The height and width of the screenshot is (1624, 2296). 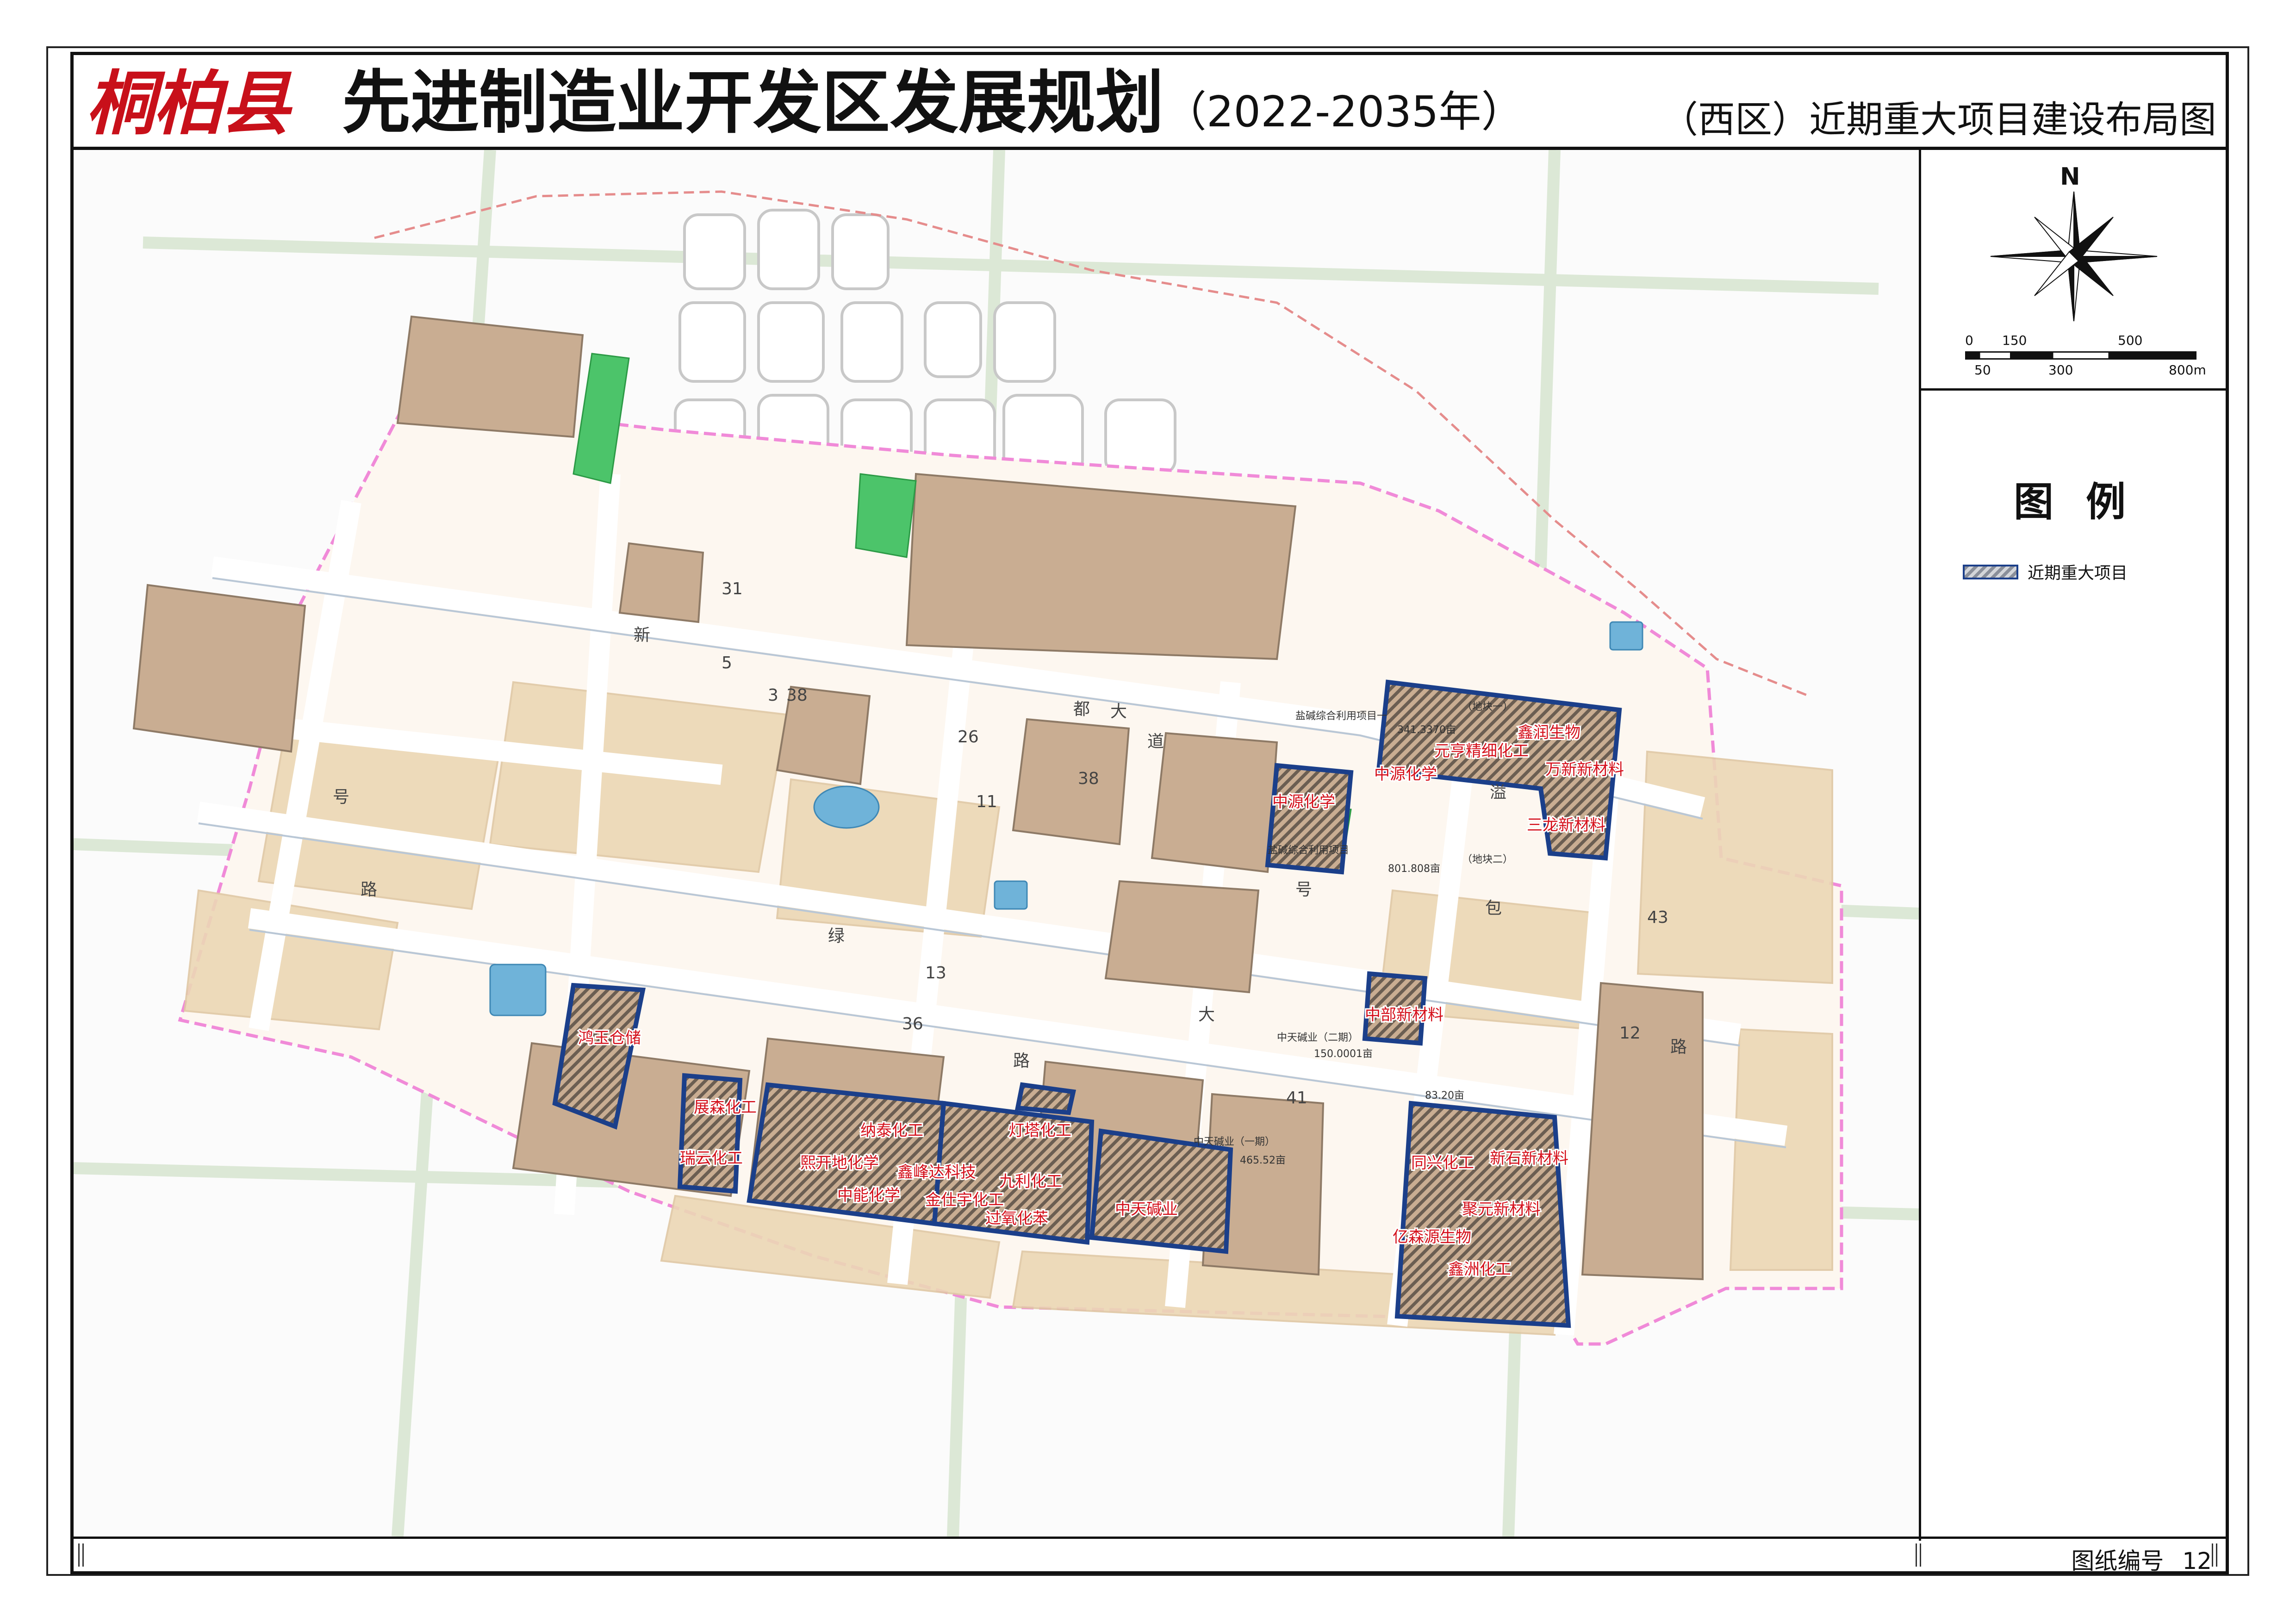 What do you see at coordinates (1263, 1160) in the screenshot?
I see `parcel-label: 465.52亩` at bounding box center [1263, 1160].